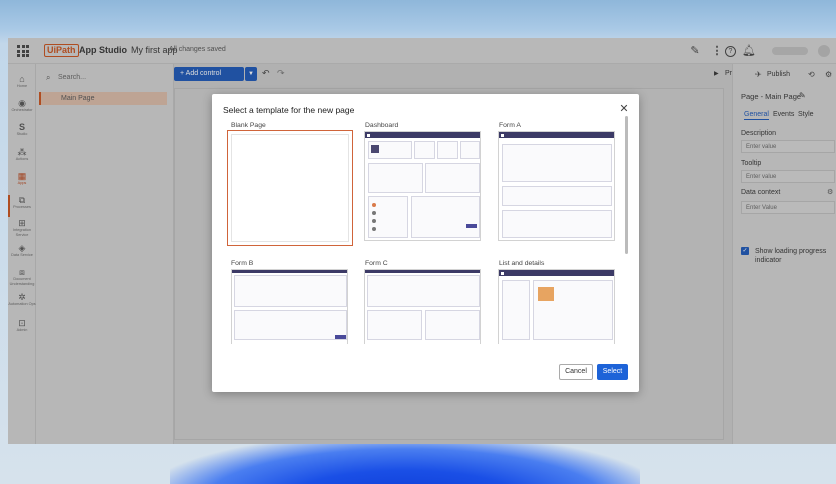 The height and width of the screenshot is (484, 836). What do you see at coordinates (405, 462) in the screenshot?
I see `desktop-wallpaper-bloom` at bounding box center [405, 462].